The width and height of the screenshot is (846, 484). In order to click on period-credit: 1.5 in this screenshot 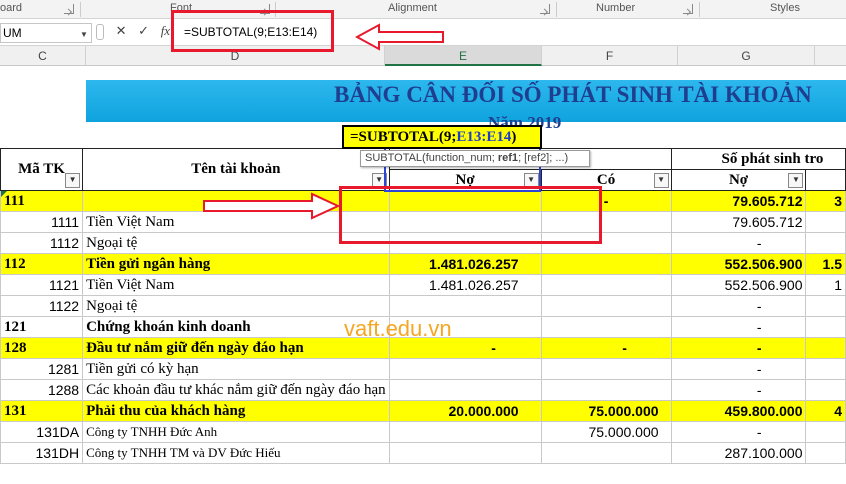, I will do `click(825, 264)`.